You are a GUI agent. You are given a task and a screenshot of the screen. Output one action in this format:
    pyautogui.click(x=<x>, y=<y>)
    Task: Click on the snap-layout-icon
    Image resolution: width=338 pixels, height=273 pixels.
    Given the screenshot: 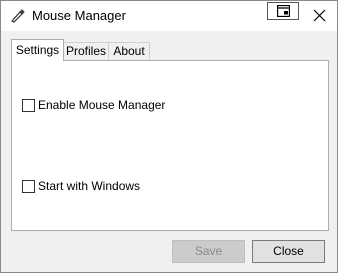 What is the action you would take?
    pyautogui.click(x=283, y=11)
    